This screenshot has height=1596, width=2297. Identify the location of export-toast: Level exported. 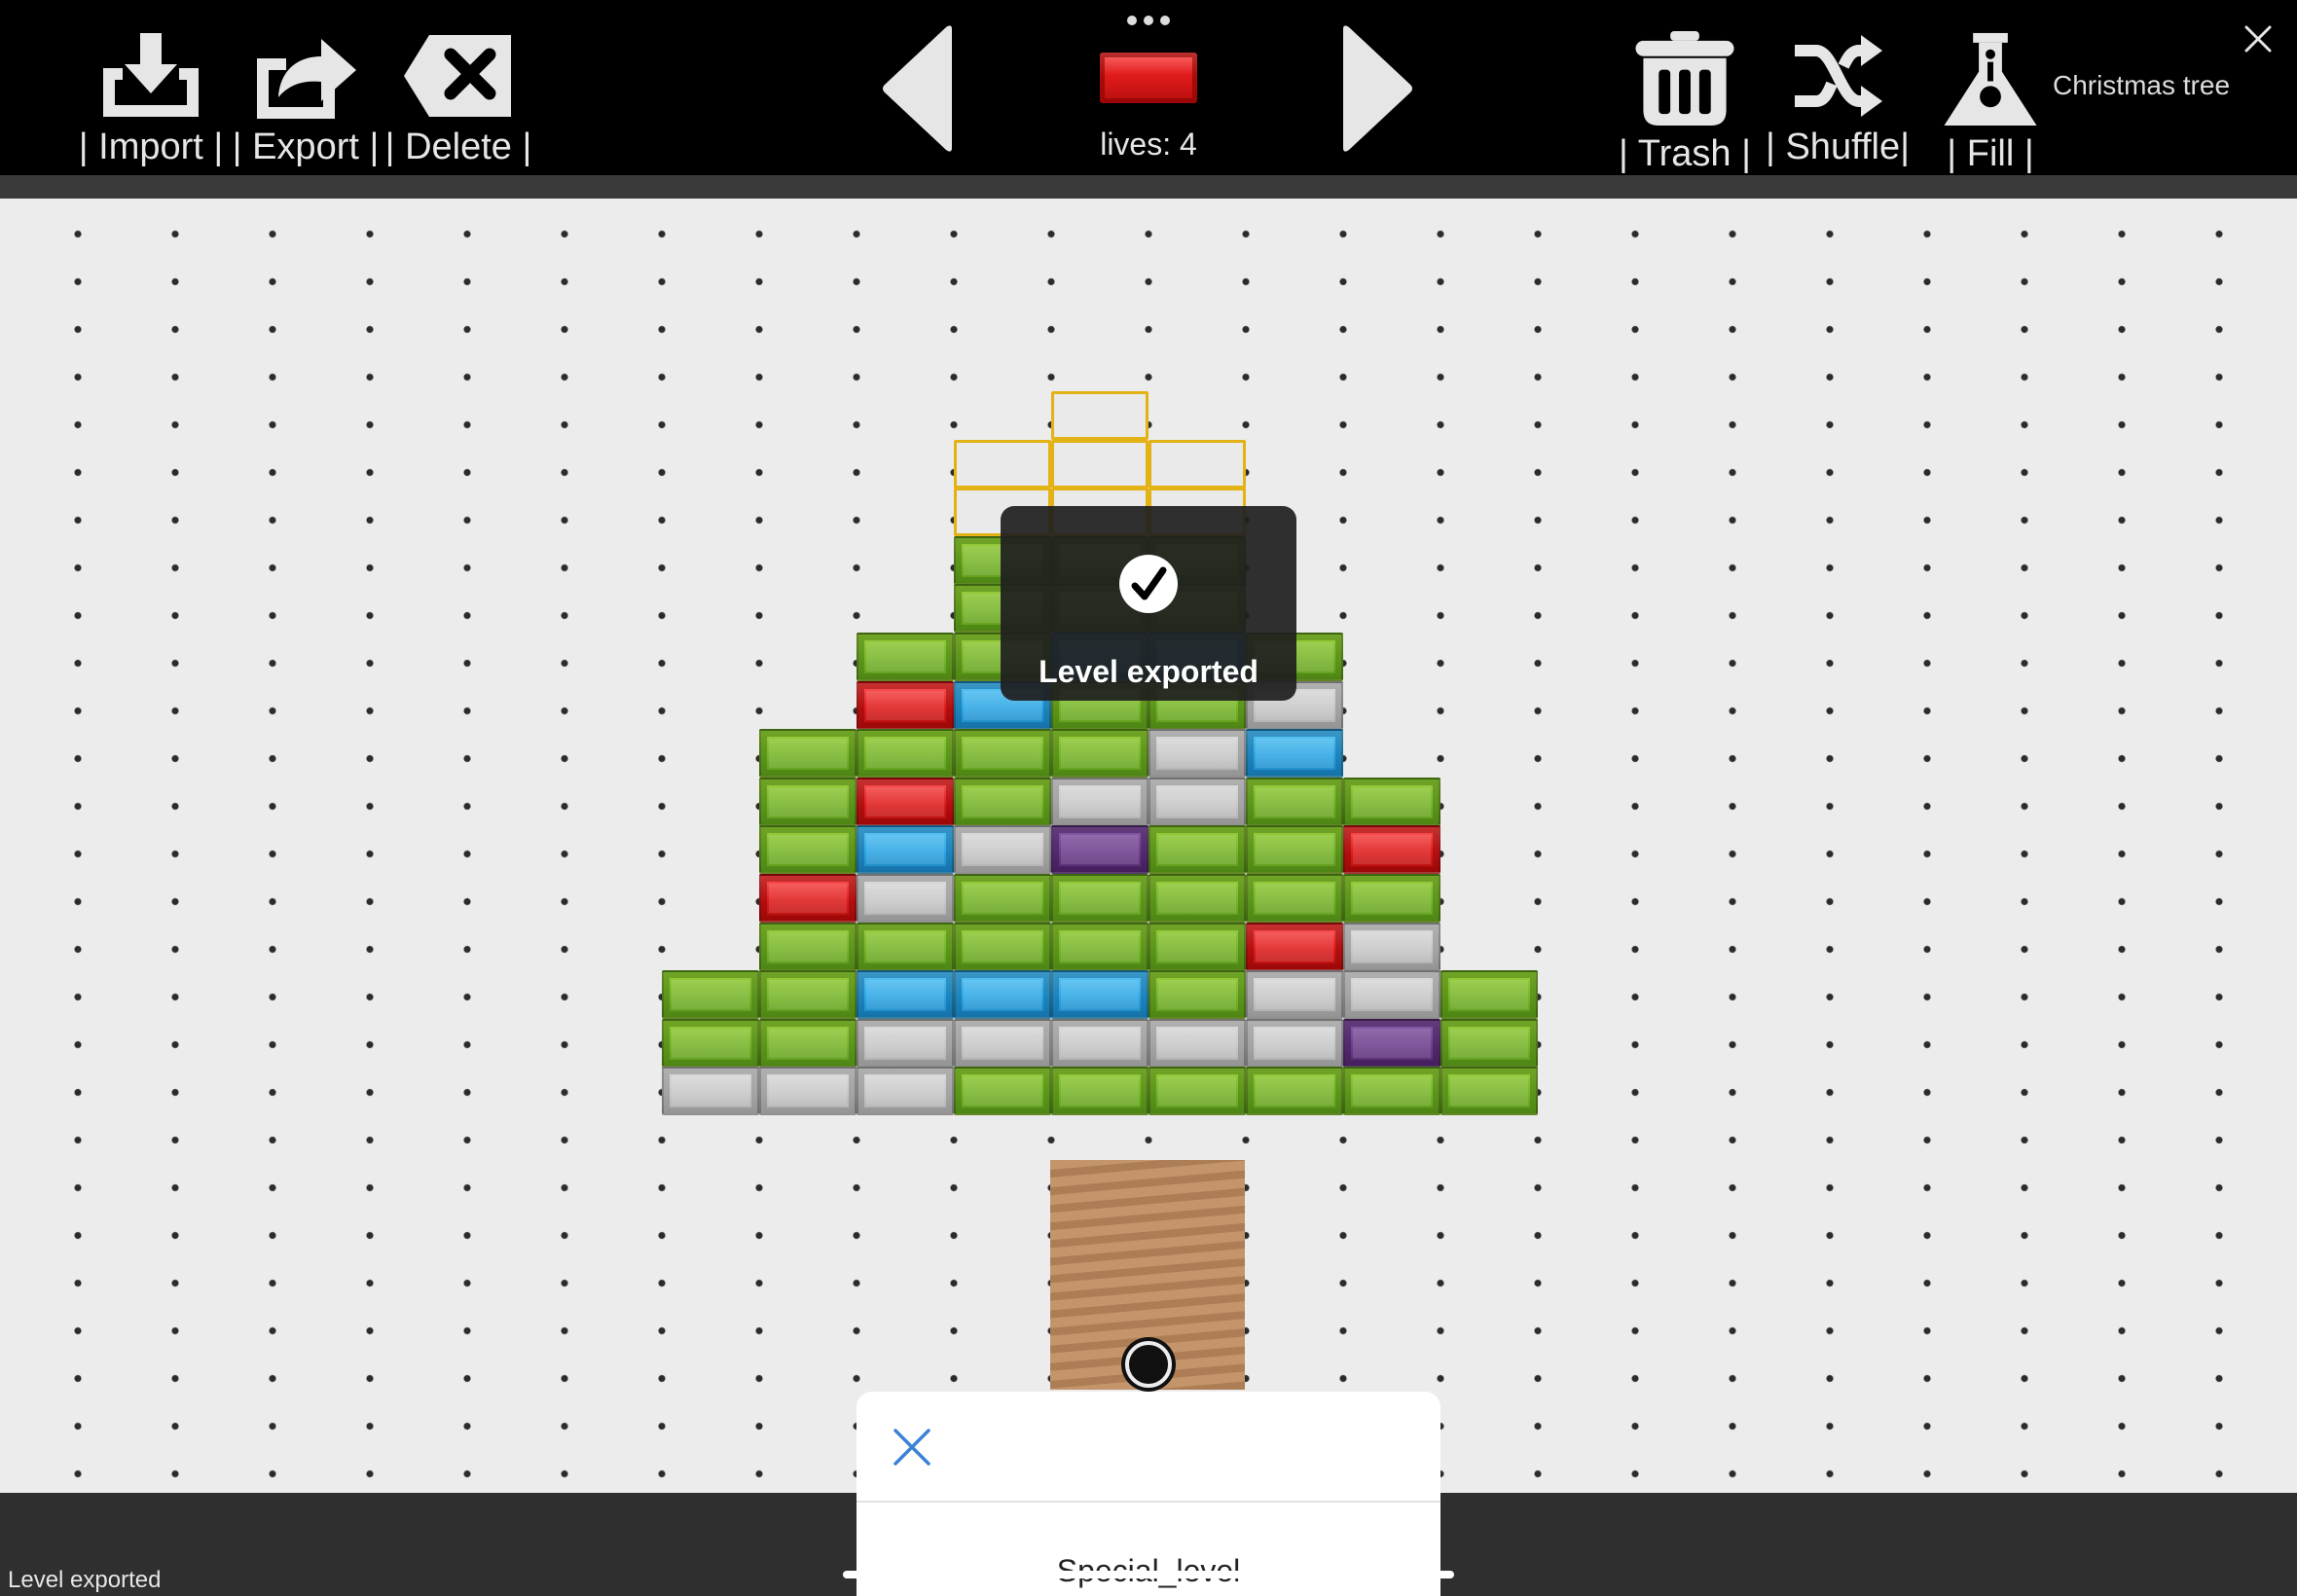
(1148, 603).